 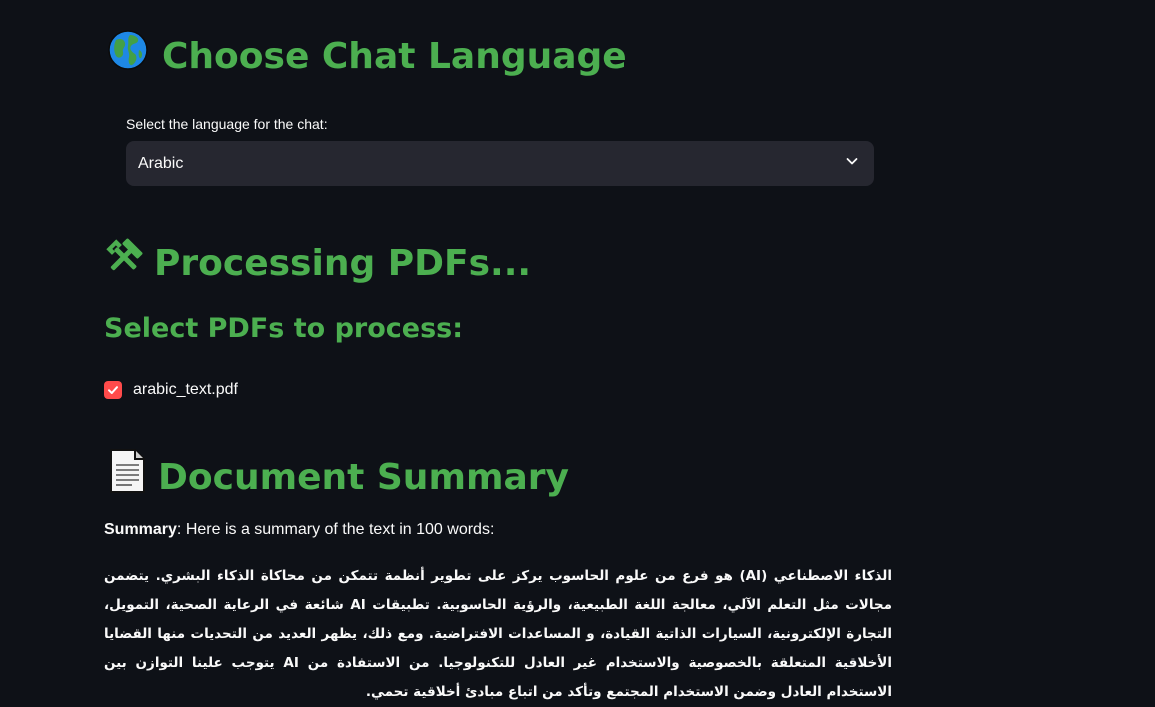 I want to click on summary-heading-text: Document Summary, so click(x=363, y=477).